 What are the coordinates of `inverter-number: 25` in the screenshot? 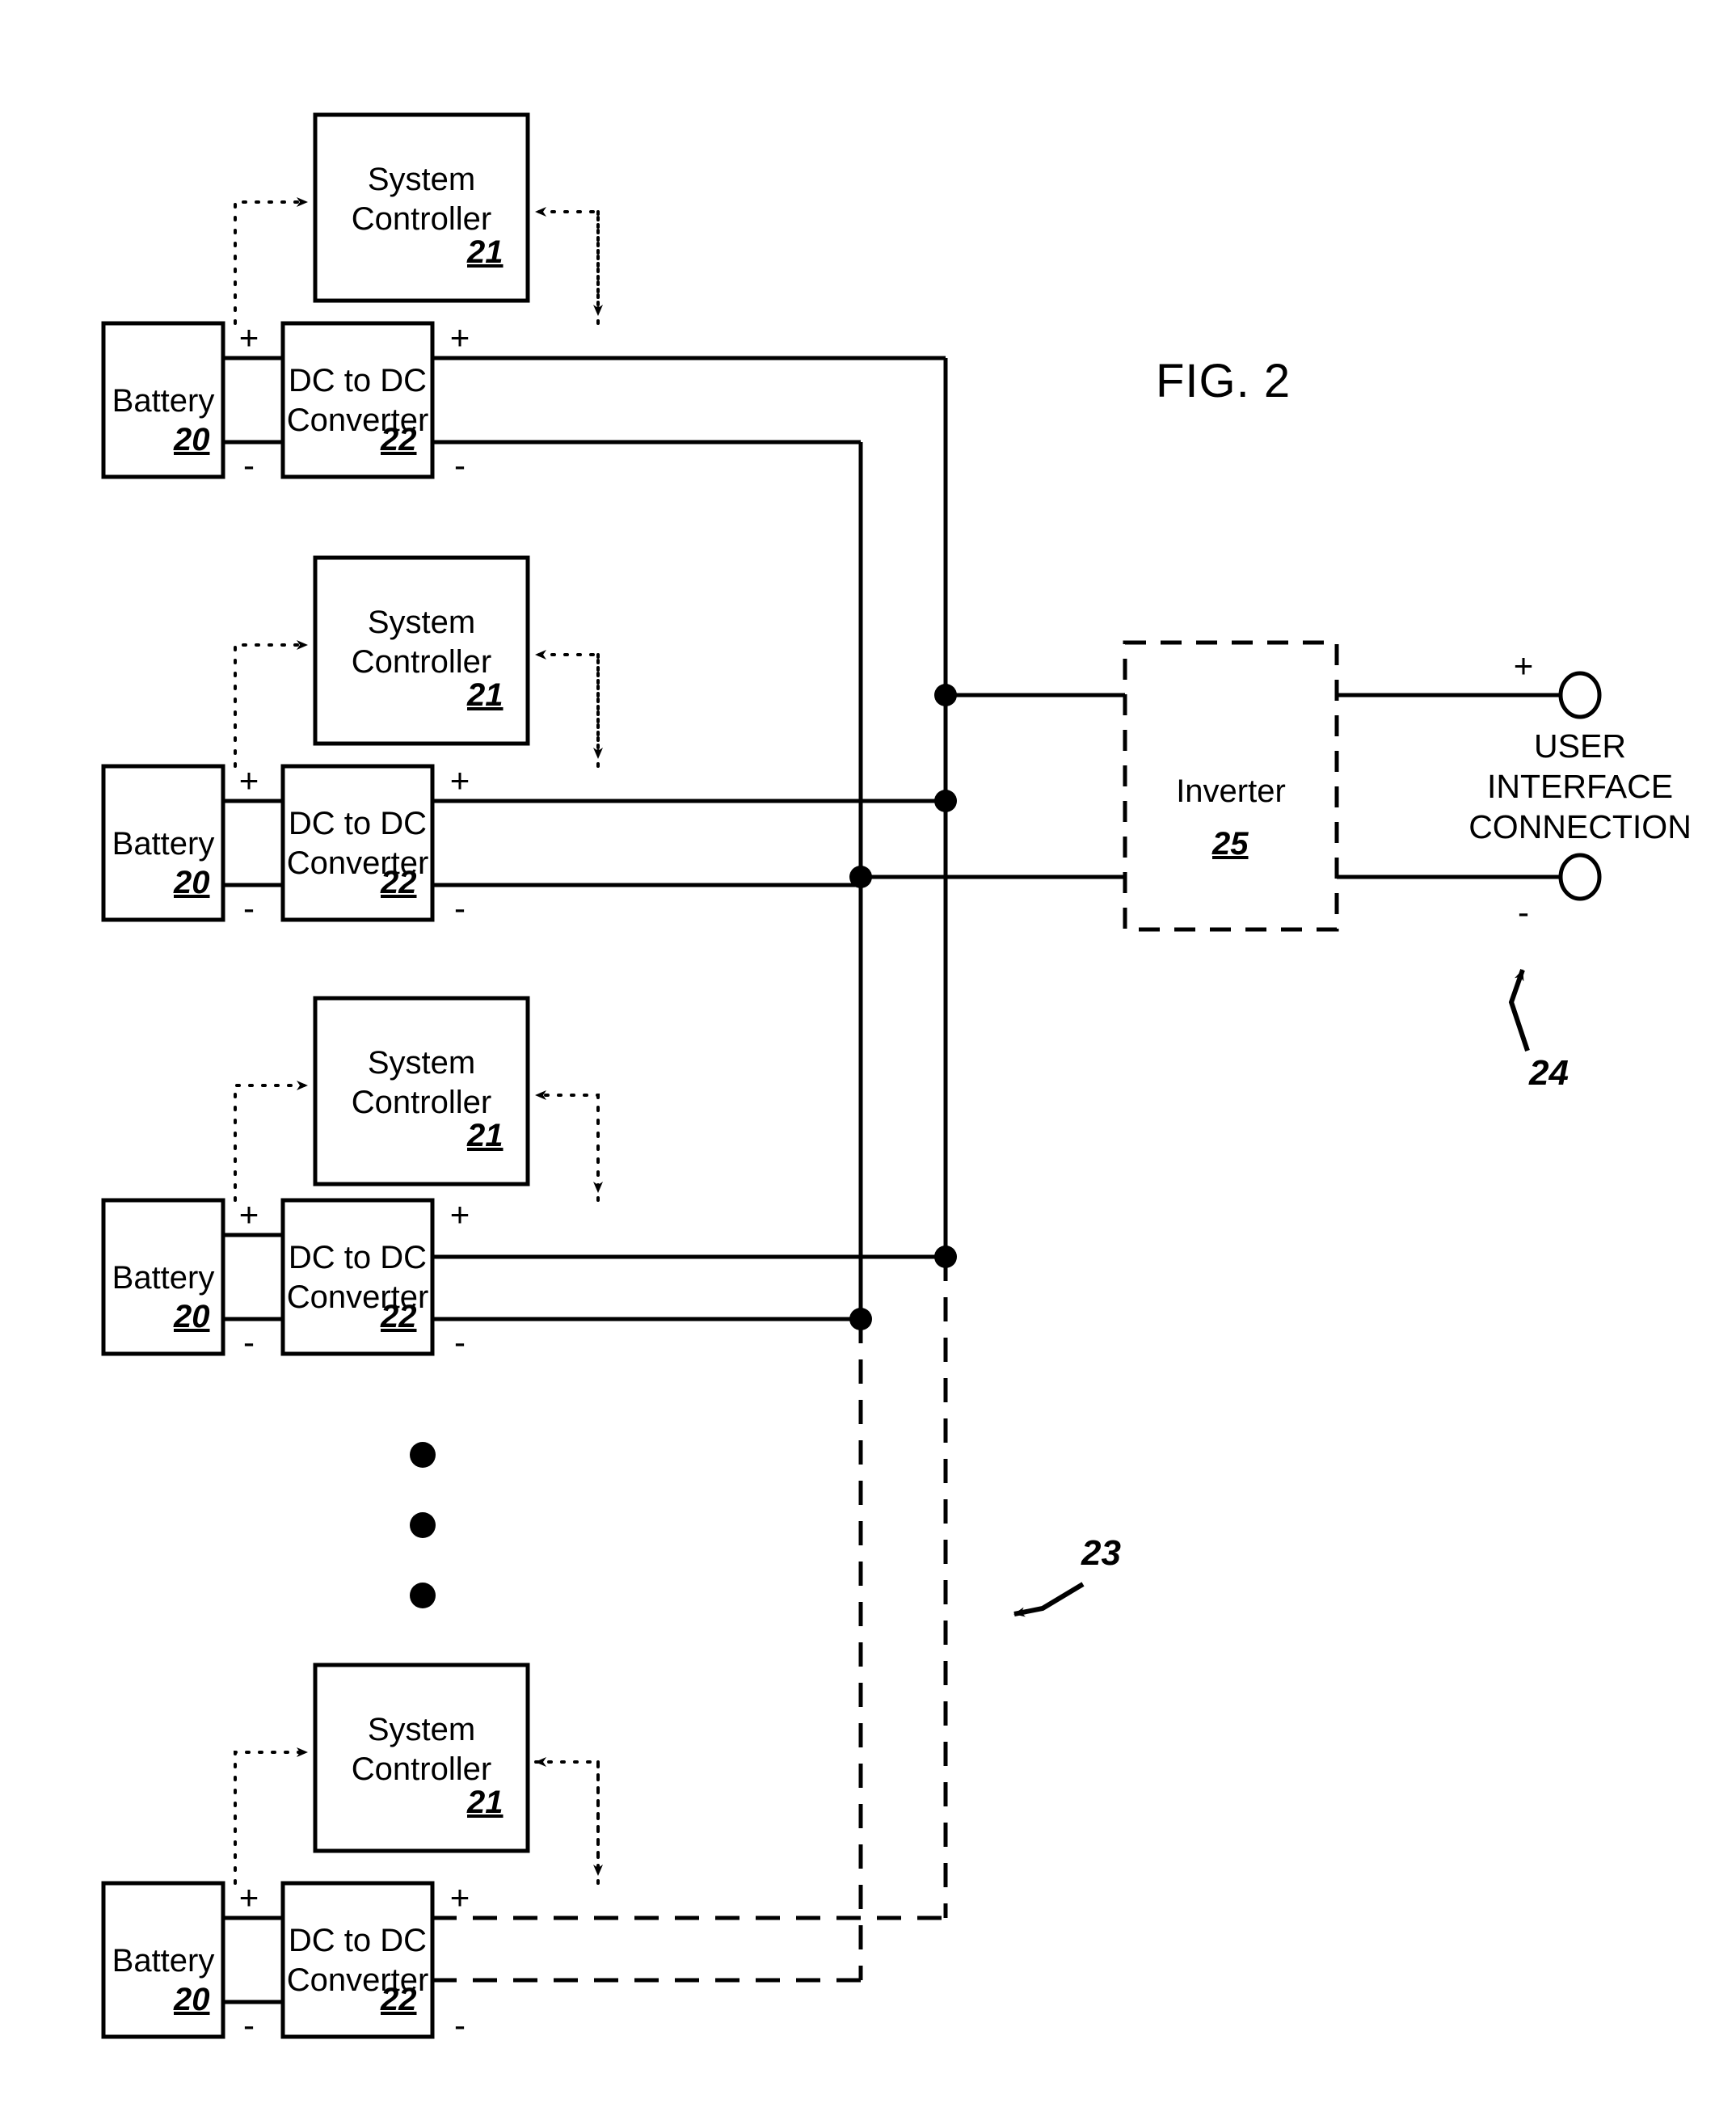 It's located at (1230, 844).